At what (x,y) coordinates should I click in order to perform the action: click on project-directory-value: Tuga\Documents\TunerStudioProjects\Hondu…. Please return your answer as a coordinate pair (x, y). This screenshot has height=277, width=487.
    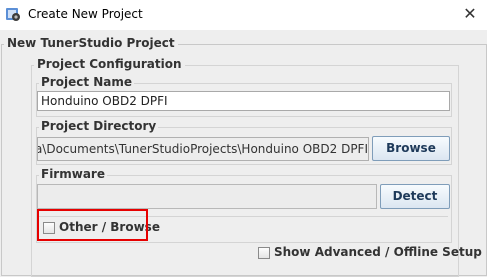
    Looking at the image, I should click on (202, 149).